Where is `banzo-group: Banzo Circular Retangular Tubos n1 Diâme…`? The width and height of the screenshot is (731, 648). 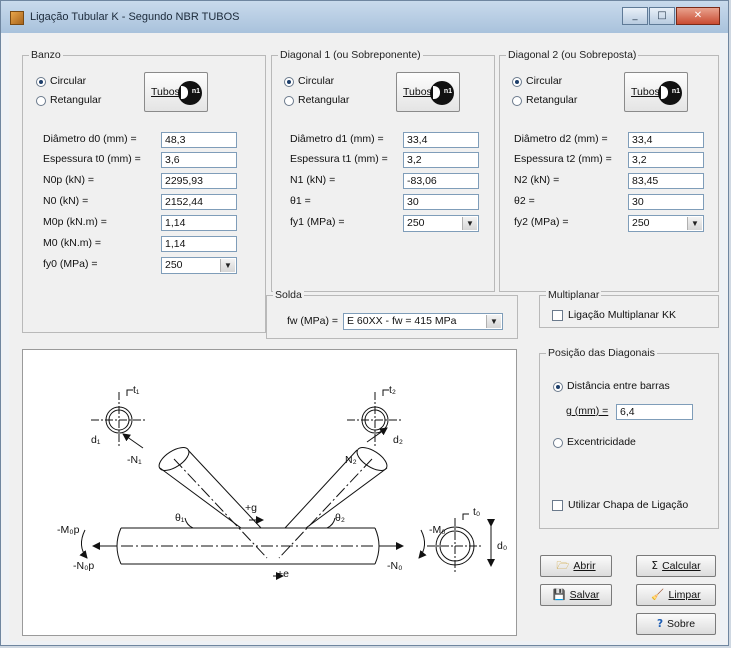
banzo-group: Banzo Circular Retangular Tubos n1 Diâme… is located at coordinates (144, 191).